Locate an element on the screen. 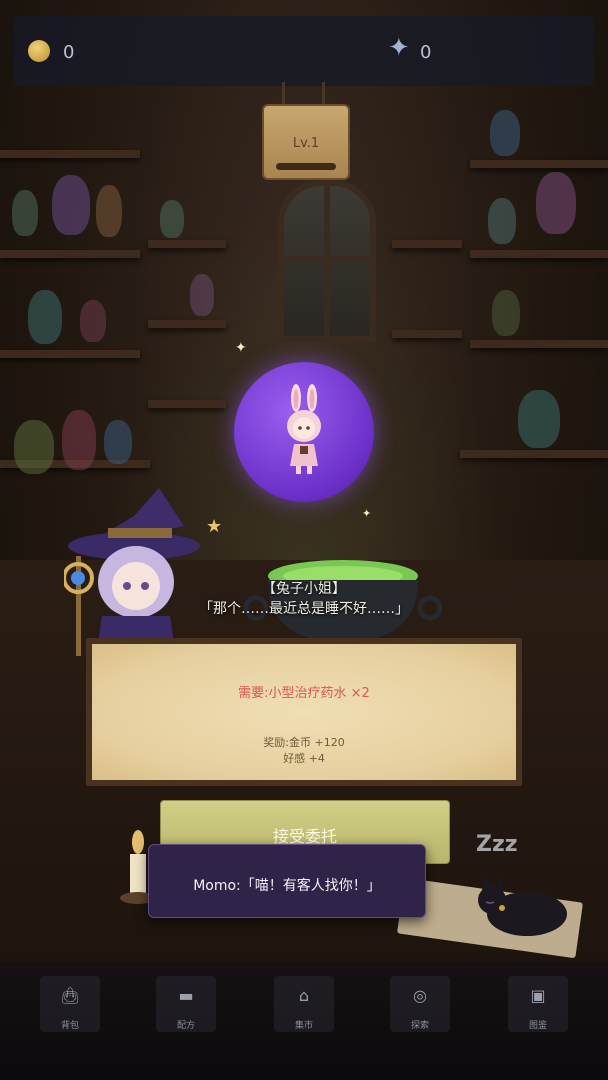 This screenshot has width=608, height=1080. gem-icon: ✦ is located at coordinates (399, 48).